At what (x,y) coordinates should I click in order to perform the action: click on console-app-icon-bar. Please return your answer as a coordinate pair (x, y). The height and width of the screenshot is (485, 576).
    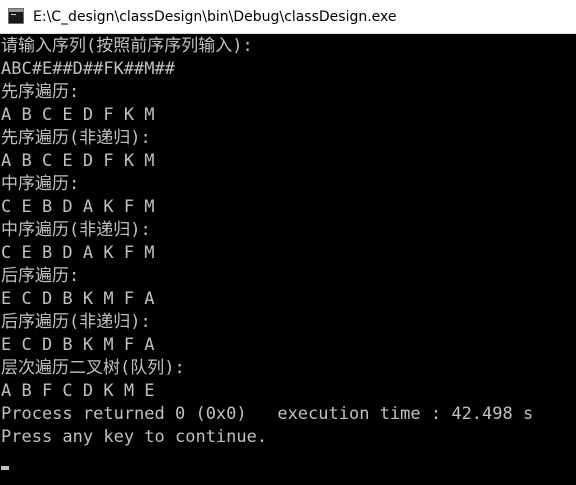
    Looking at the image, I should click on (16, 10).